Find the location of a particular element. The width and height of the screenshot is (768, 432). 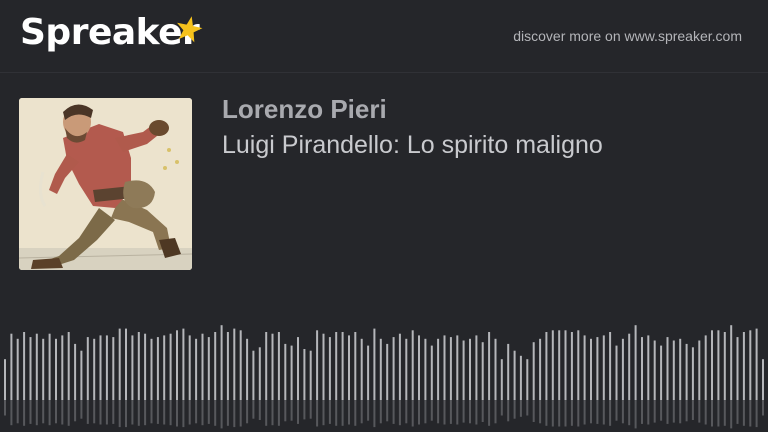

discover-link: discover more on www.spreaker.com is located at coordinates (627, 36).